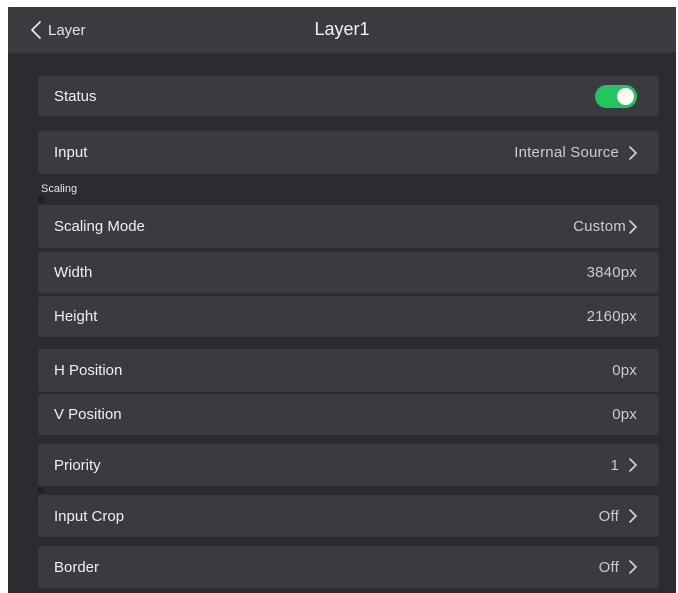  Describe the element at coordinates (77, 465) in the screenshot. I see `priority-label: Priority` at that location.